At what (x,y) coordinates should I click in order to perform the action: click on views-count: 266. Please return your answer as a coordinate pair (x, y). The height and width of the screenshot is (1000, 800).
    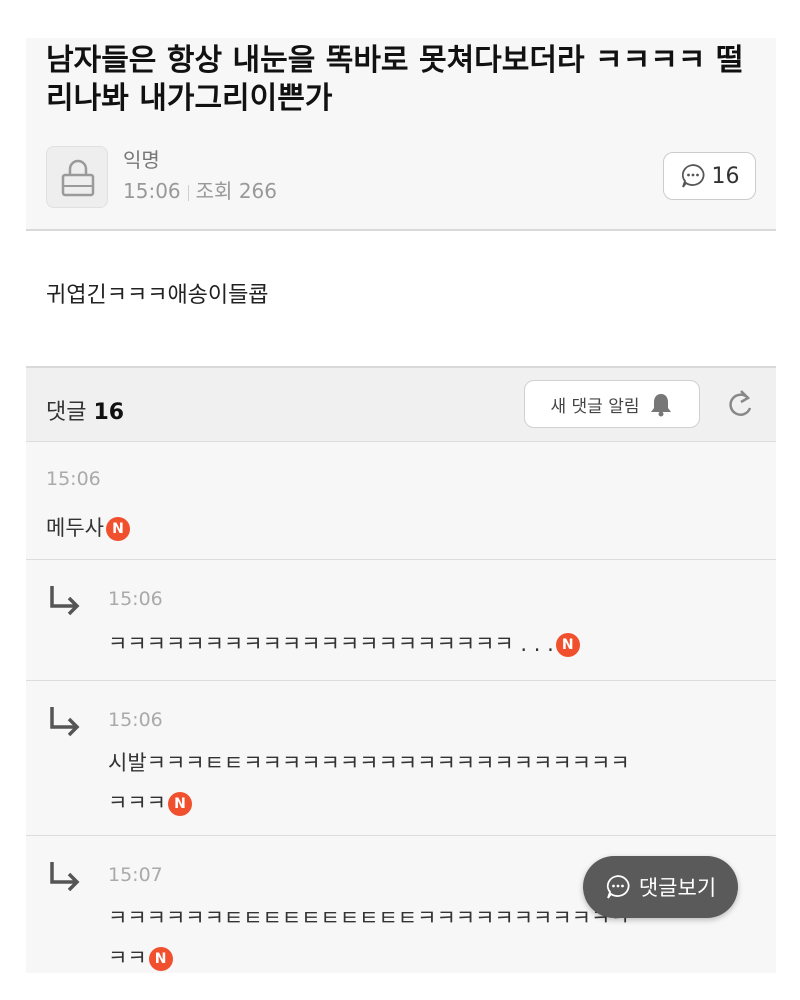
    Looking at the image, I should click on (257, 191).